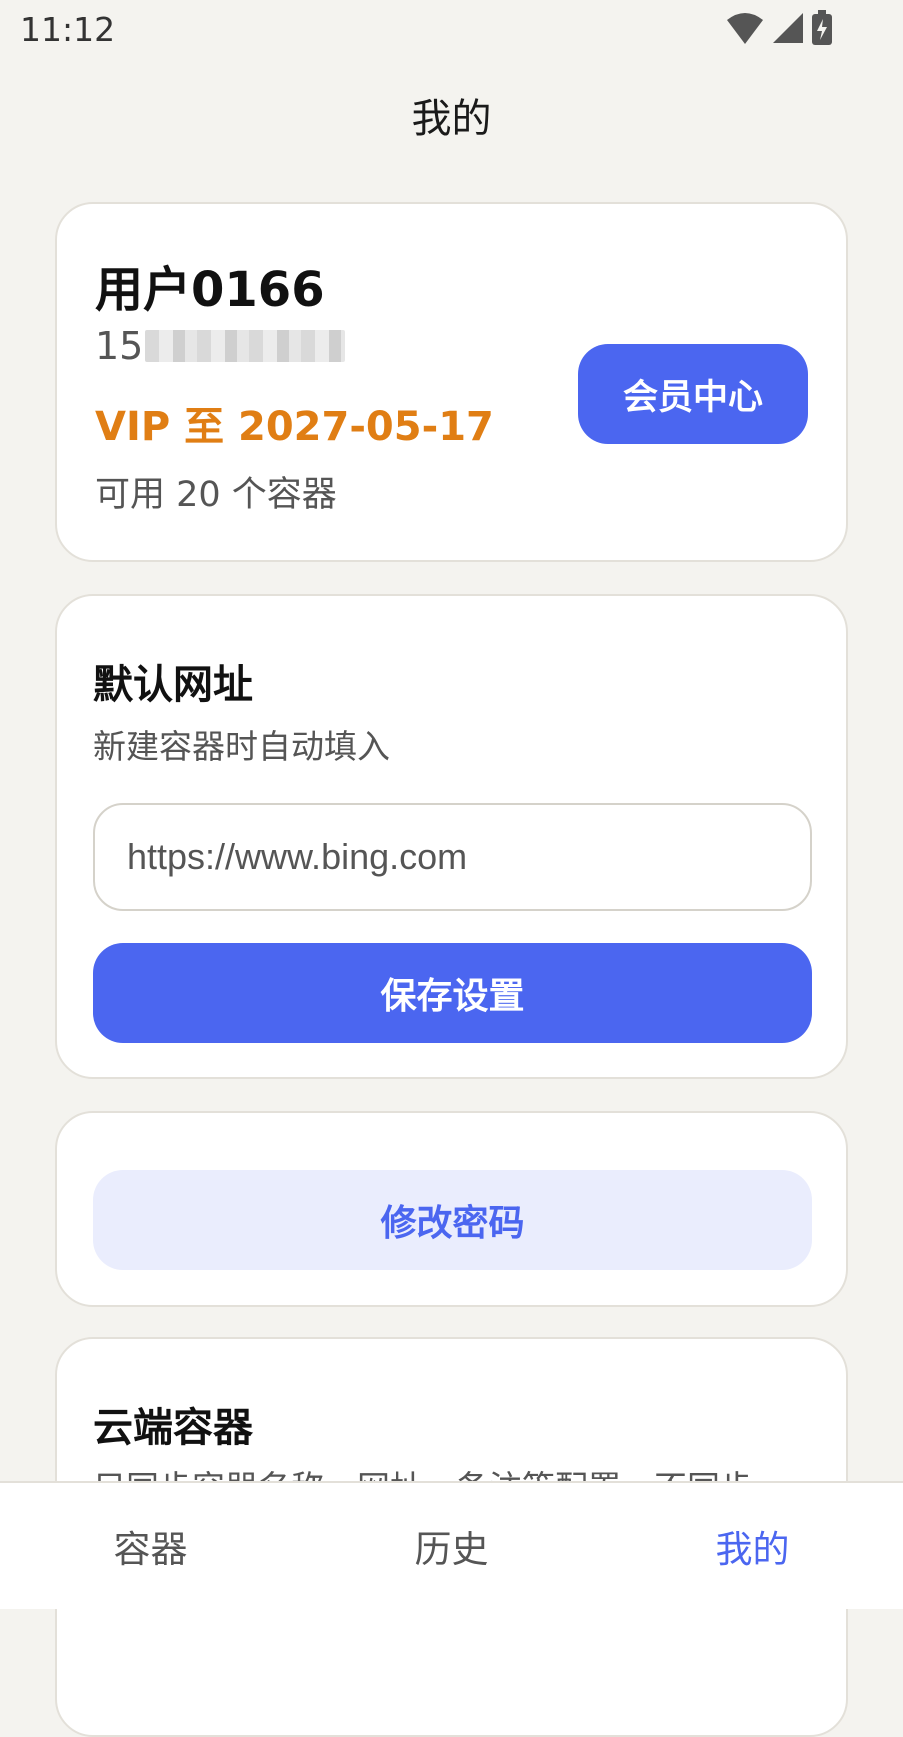  What do you see at coordinates (294, 427) in the screenshot?
I see `vip-expiry: VIP 至 2027-05-17` at bounding box center [294, 427].